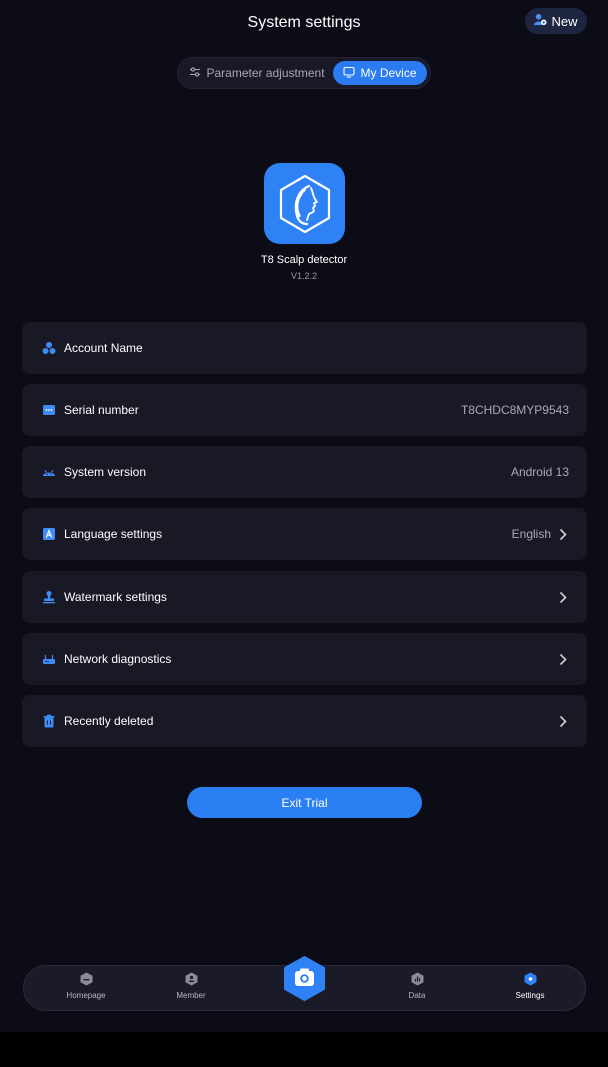 The image size is (608, 1067). I want to click on member-hex-icon, so click(191, 979).